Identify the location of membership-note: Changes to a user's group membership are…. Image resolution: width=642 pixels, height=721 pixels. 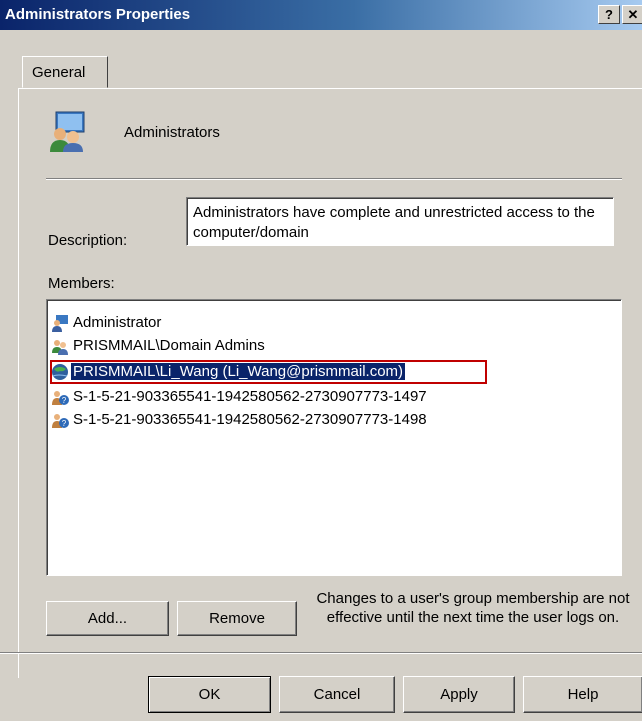
(473, 608).